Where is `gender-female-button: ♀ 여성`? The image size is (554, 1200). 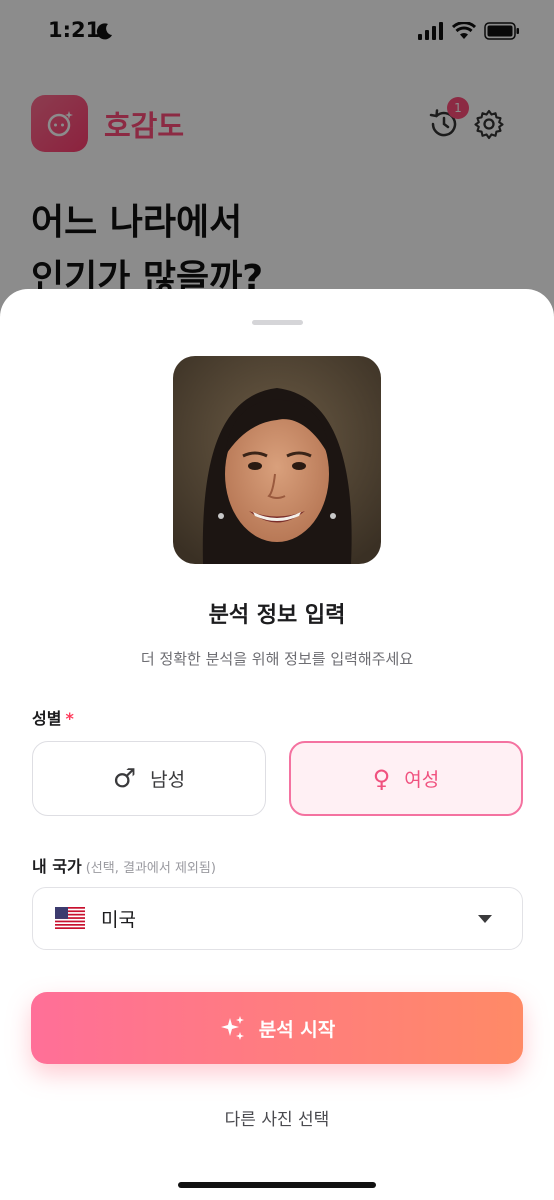
gender-female-button: ♀ 여성 is located at coordinates (406, 778).